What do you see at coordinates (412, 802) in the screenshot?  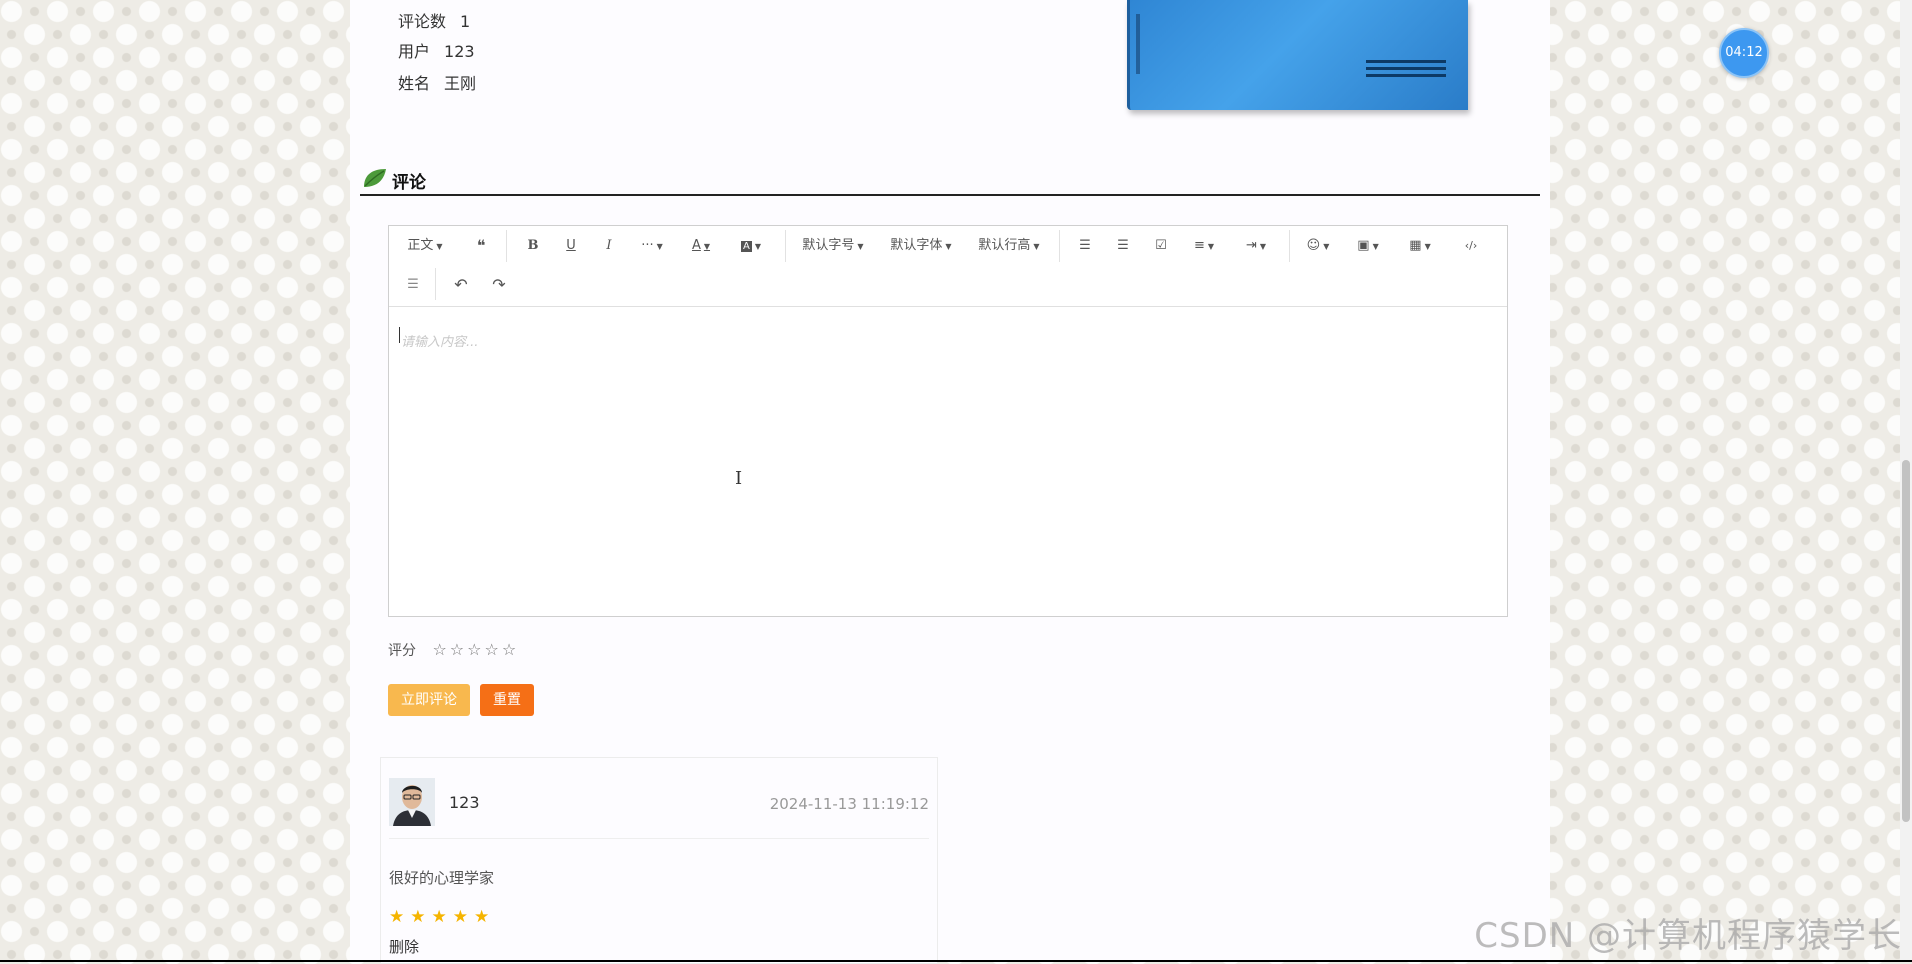 I see `avatar` at bounding box center [412, 802].